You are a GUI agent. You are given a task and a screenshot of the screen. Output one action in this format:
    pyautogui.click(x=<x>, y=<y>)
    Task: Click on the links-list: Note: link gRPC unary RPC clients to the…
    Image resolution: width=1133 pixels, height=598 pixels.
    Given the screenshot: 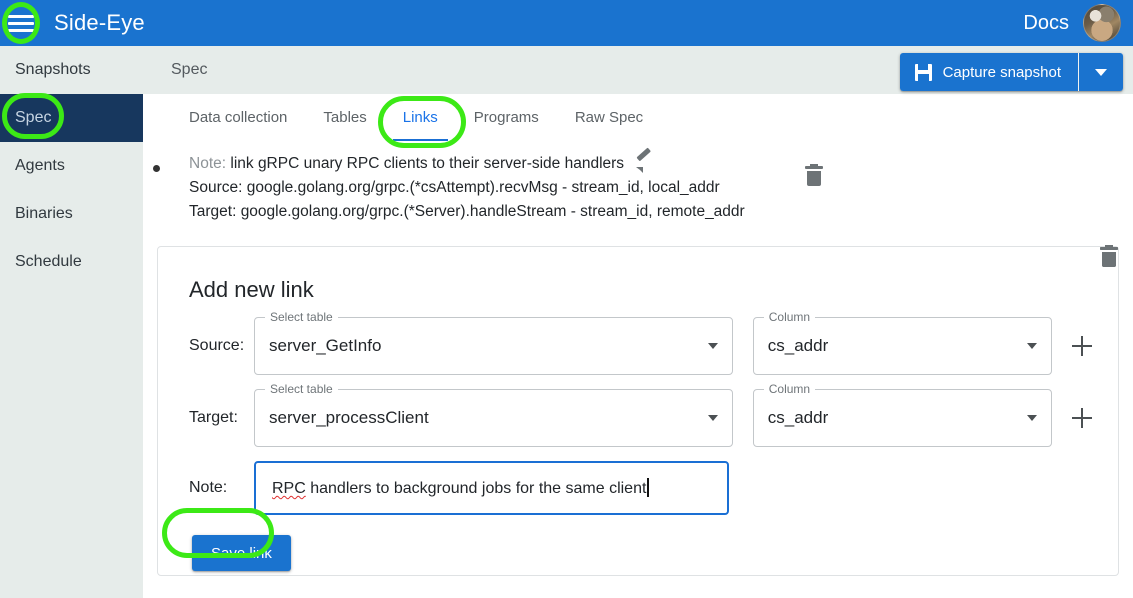 What is the action you would take?
    pyautogui.click(x=638, y=183)
    